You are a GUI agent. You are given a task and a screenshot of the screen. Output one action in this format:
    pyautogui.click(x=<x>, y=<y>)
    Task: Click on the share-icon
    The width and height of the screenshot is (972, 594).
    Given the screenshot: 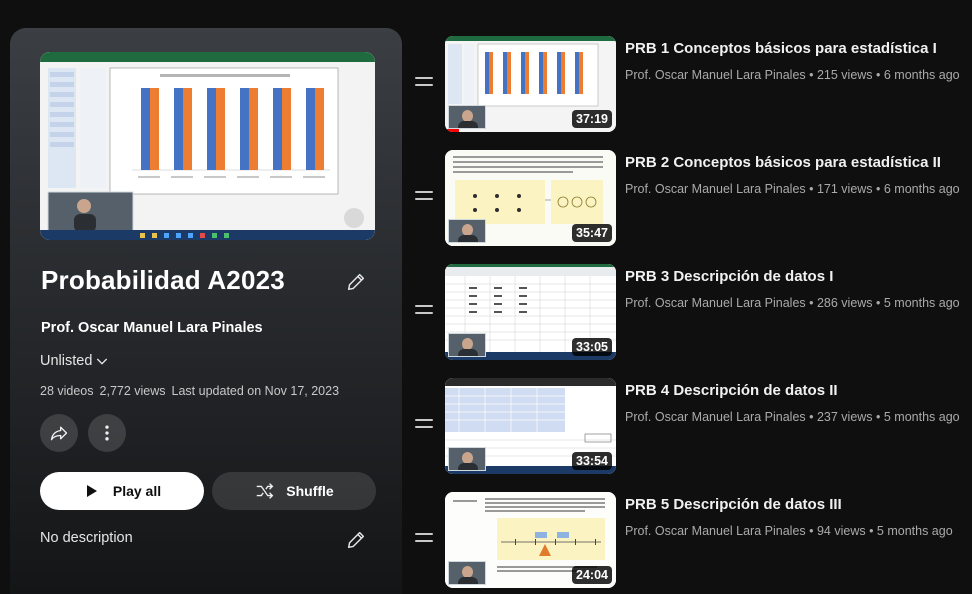 What is the action you would take?
    pyautogui.click(x=59, y=433)
    